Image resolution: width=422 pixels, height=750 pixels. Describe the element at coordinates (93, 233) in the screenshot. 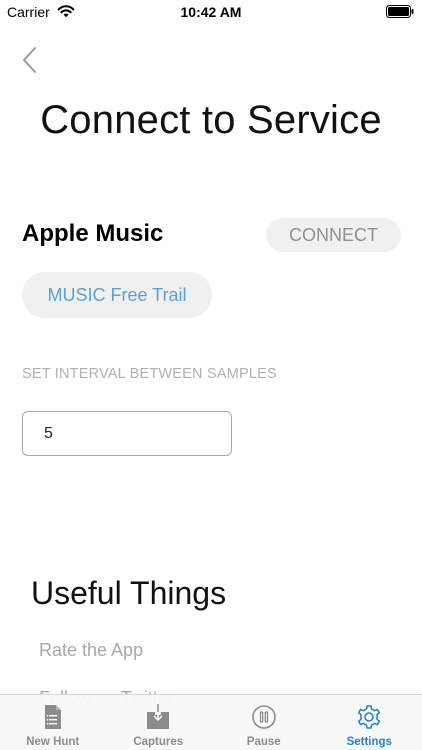

I see `service-name: Apple Music` at that location.